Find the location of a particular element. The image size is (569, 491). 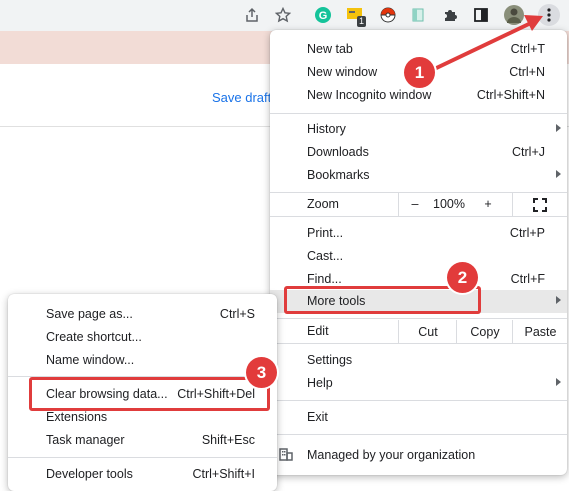

side-panel-icon is located at coordinates (481, 15).